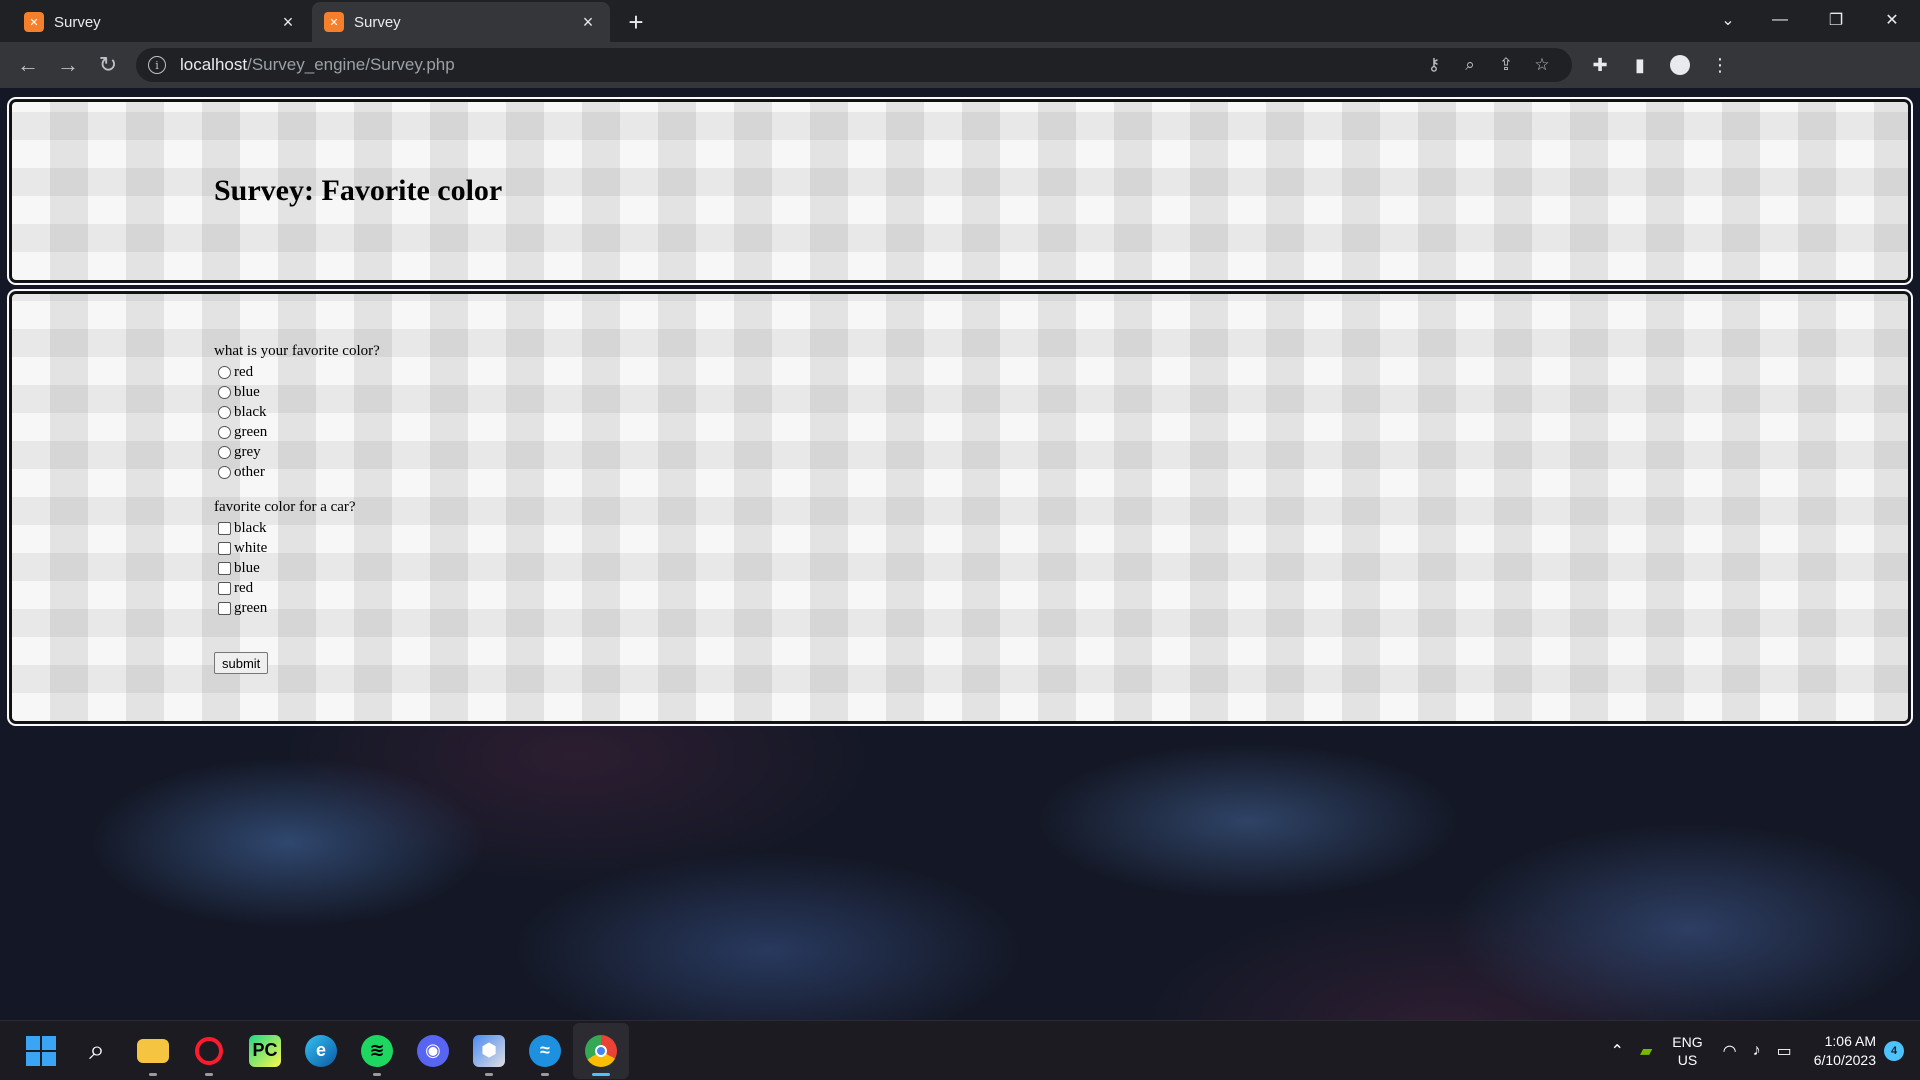  What do you see at coordinates (1680, 65) in the screenshot?
I see `profile-icon` at bounding box center [1680, 65].